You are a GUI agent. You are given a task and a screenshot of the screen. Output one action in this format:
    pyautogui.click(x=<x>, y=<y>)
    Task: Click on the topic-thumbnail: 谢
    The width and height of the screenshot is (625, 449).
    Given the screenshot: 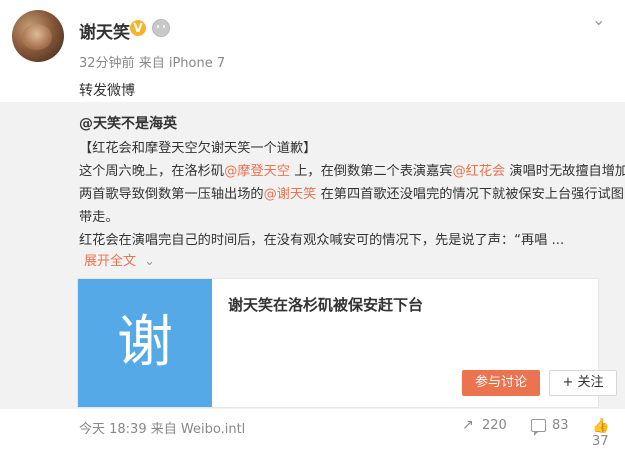 What is the action you would take?
    pyautogui.click(x=145, y=343)
    